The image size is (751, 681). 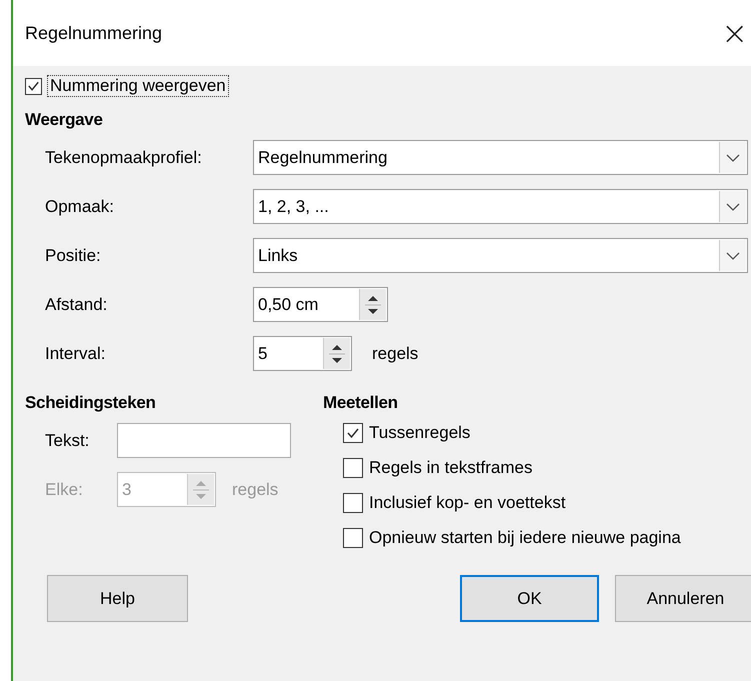 I want to click on field-label: Positie:, so click(x=73, y=256).